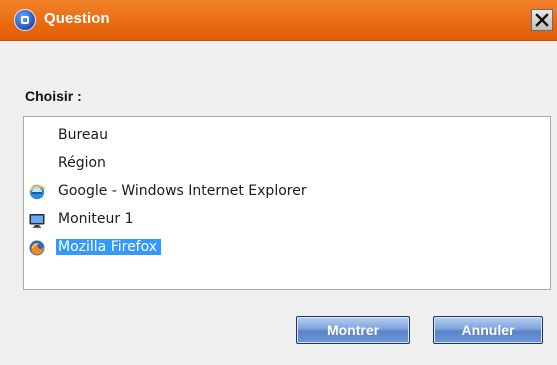  What do you see at coordinates (287, 248) in the screenshot?
I see `list-item-firefox: Mozilla Firefox` at bounding box center [287, 248].